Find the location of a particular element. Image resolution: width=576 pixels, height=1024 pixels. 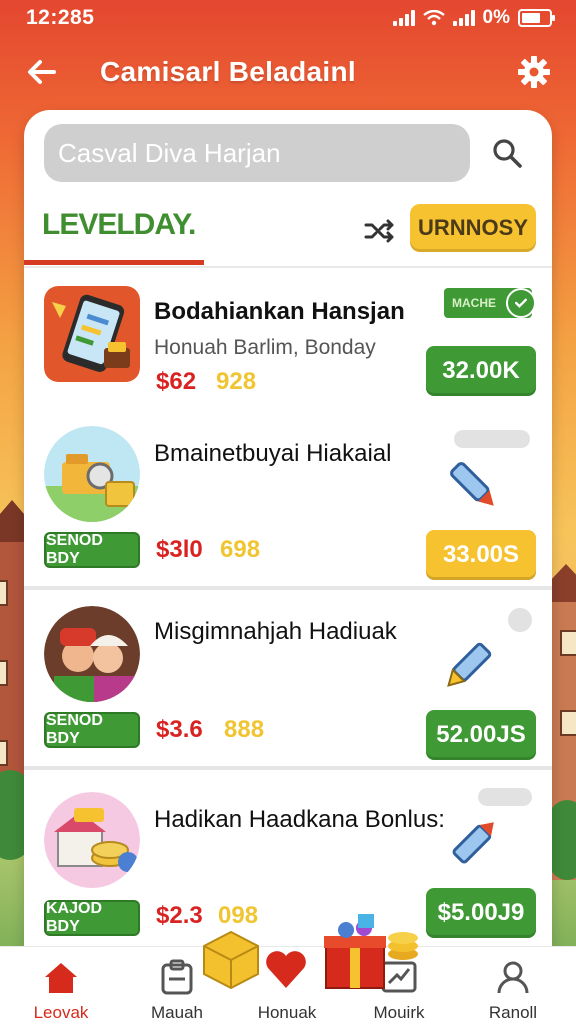

item-price-alt: 928 is located at coordinates (236, 381).